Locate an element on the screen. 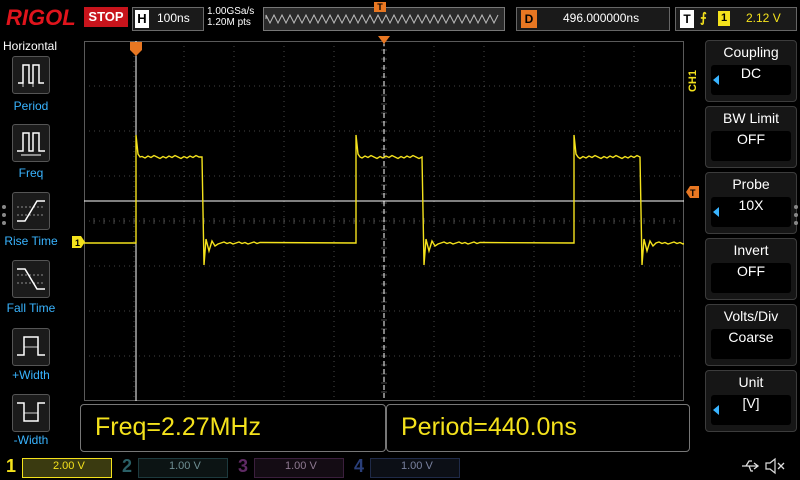 The height and width of the screenshot is (480, 800). coupling-setting: Coupling DC is located at coordinates (751, 71).